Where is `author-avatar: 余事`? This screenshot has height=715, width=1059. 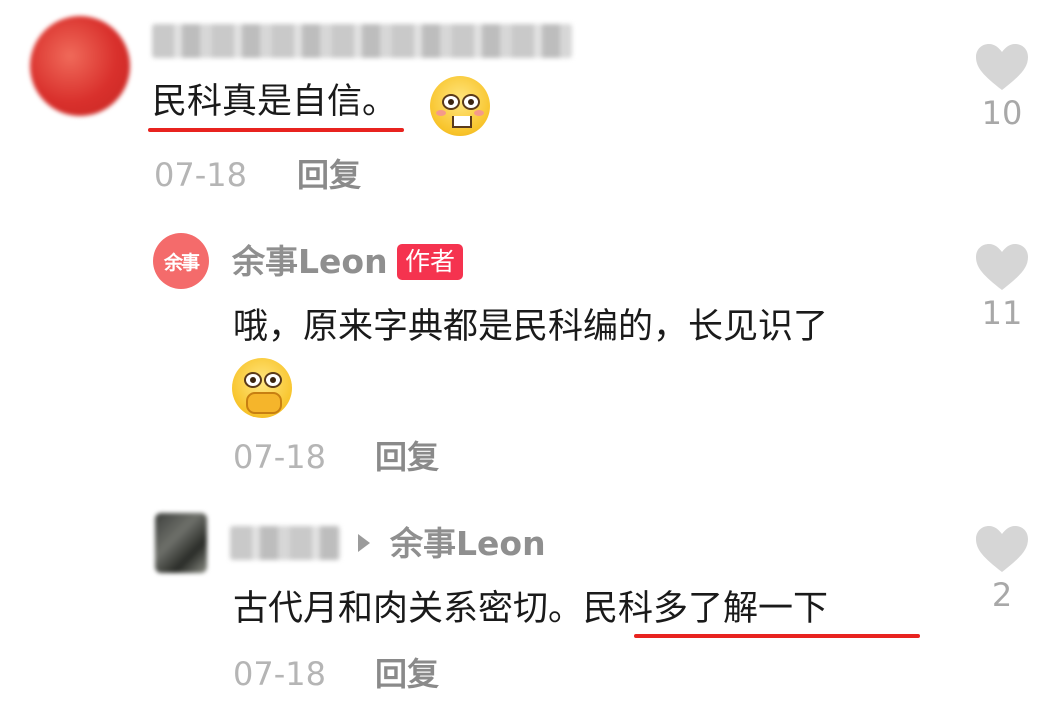 author-avatar: 余事 is located at coordinates (181, 261).